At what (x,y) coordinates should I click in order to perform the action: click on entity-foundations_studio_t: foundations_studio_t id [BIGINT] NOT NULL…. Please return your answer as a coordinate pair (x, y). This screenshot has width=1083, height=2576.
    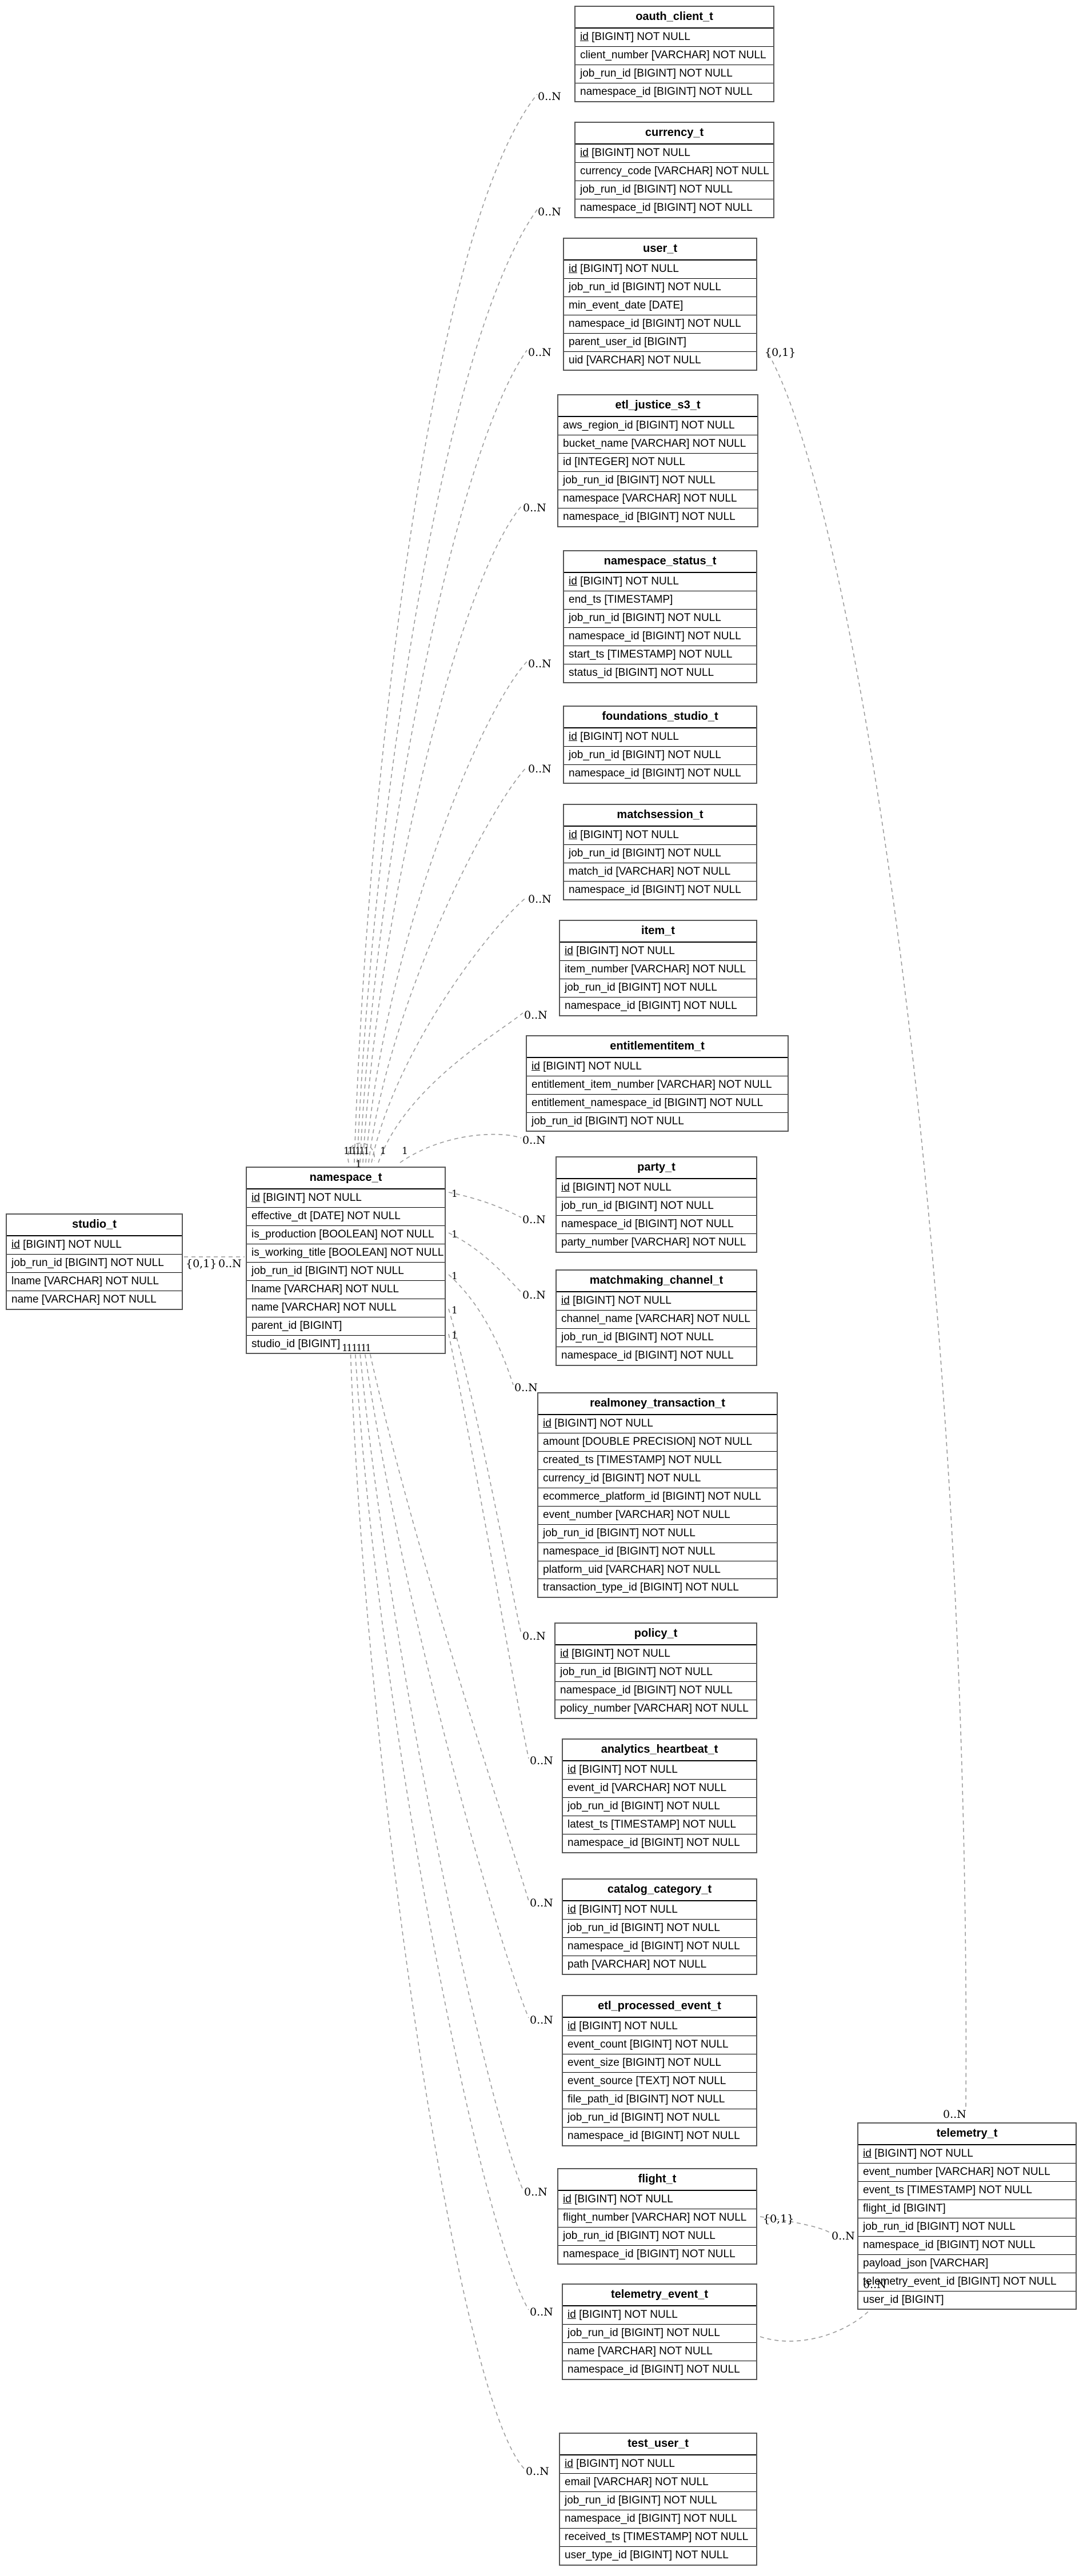
    Looking at the image, I should click on (660, 745).